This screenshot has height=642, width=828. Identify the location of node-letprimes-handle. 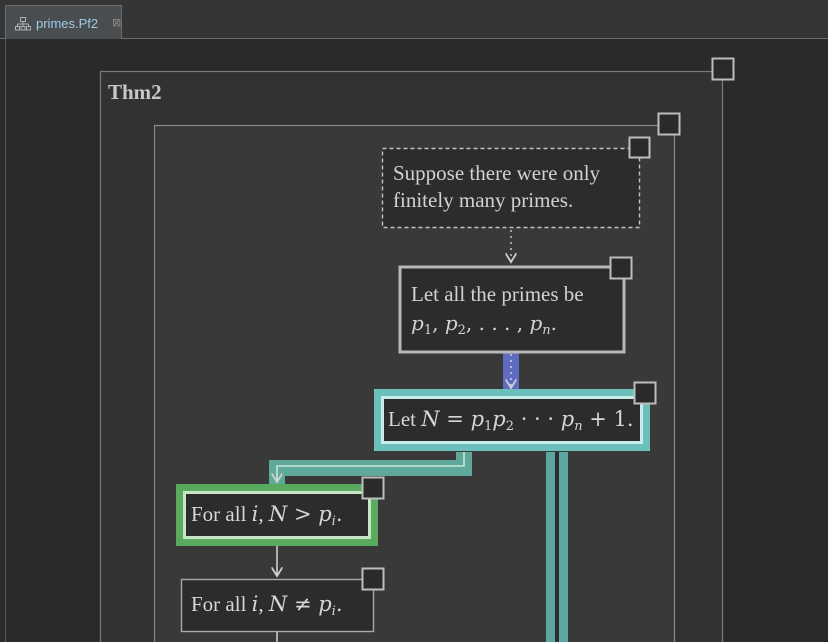
(621, 268).